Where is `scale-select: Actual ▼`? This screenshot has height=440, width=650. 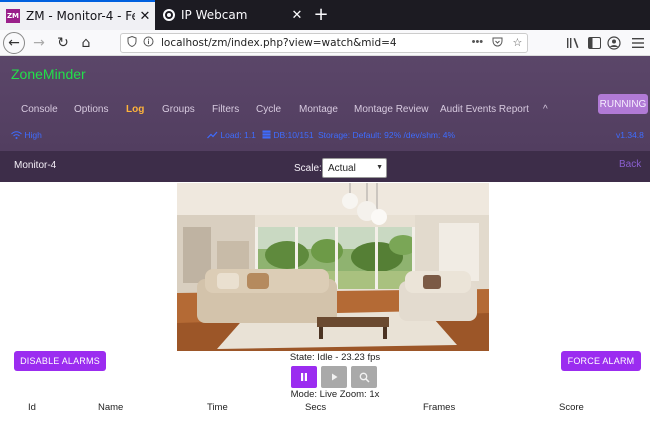 scale-select: Actual ▼ is located at coordinates (354, 168).